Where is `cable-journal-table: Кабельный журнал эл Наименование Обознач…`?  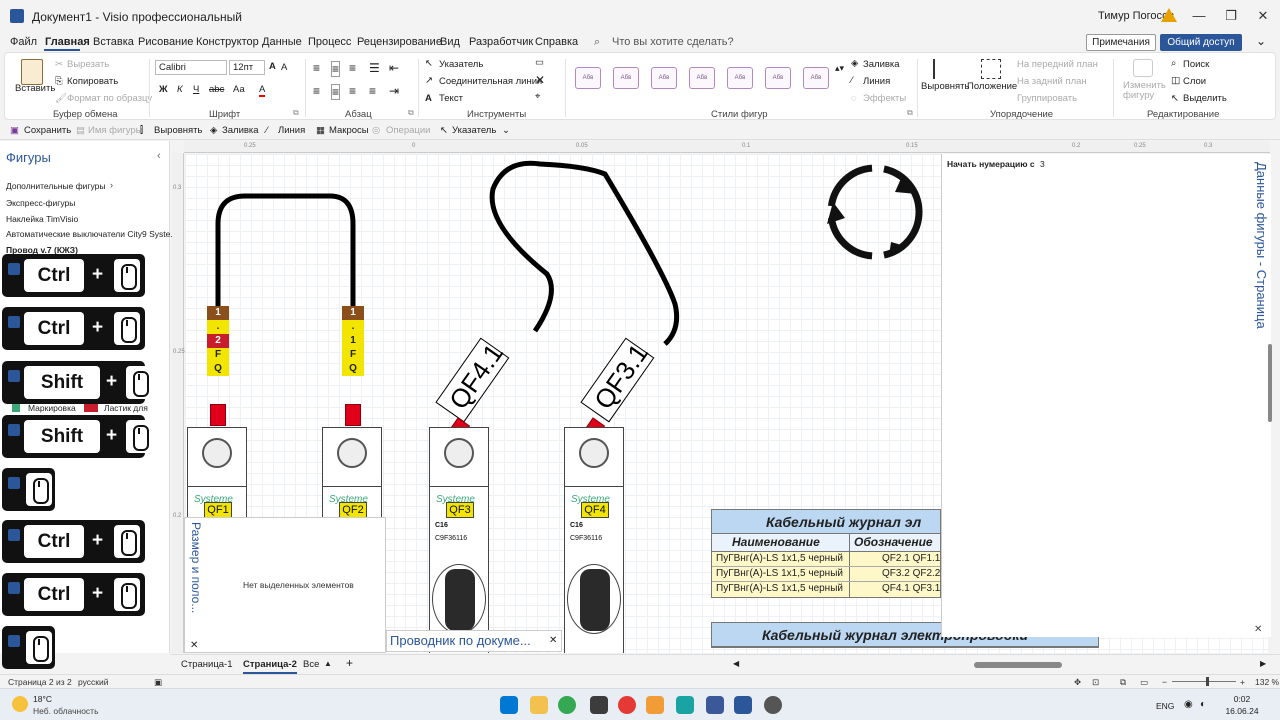
cable-journal-table: Кабельный журнал эл Наименование Обознач… is located at coordinates (826, 553).